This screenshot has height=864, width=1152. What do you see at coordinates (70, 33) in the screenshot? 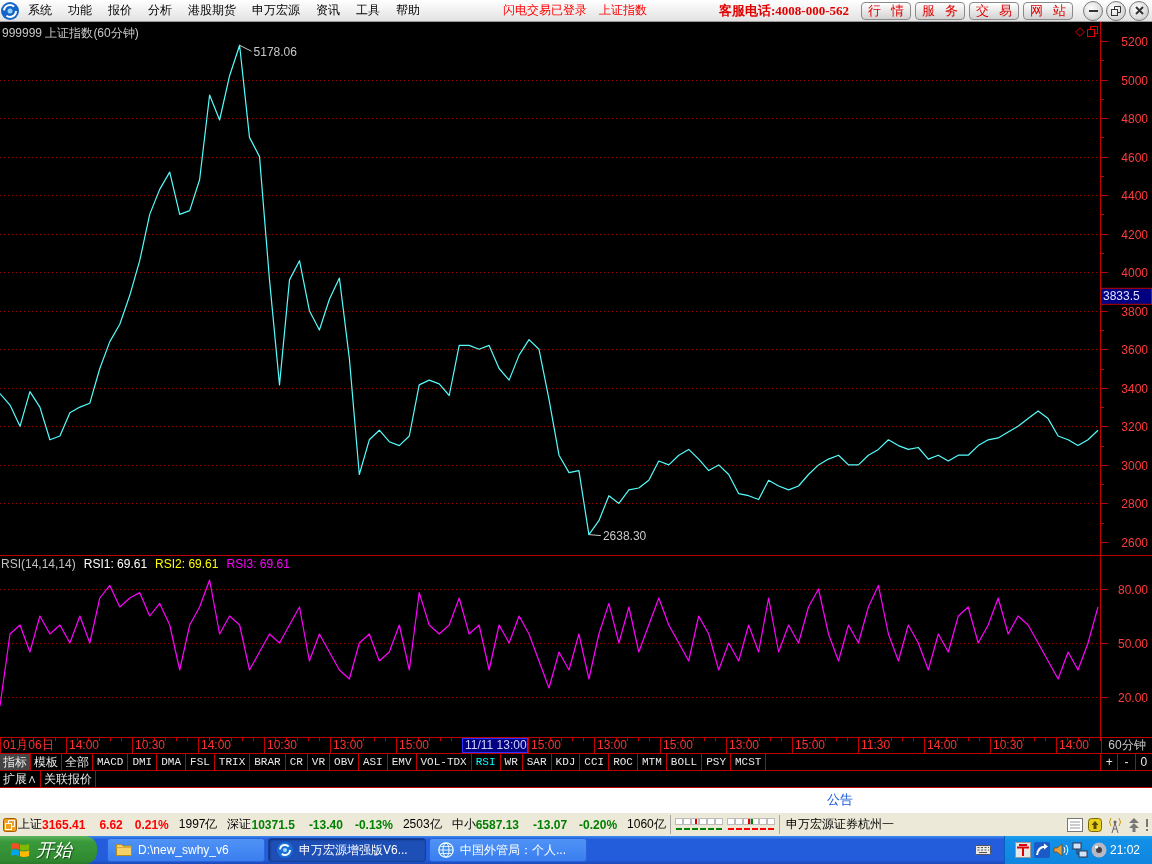
I see `chart-title: 999999 上证指数(60分钟)` at bounding box center [70, 33].